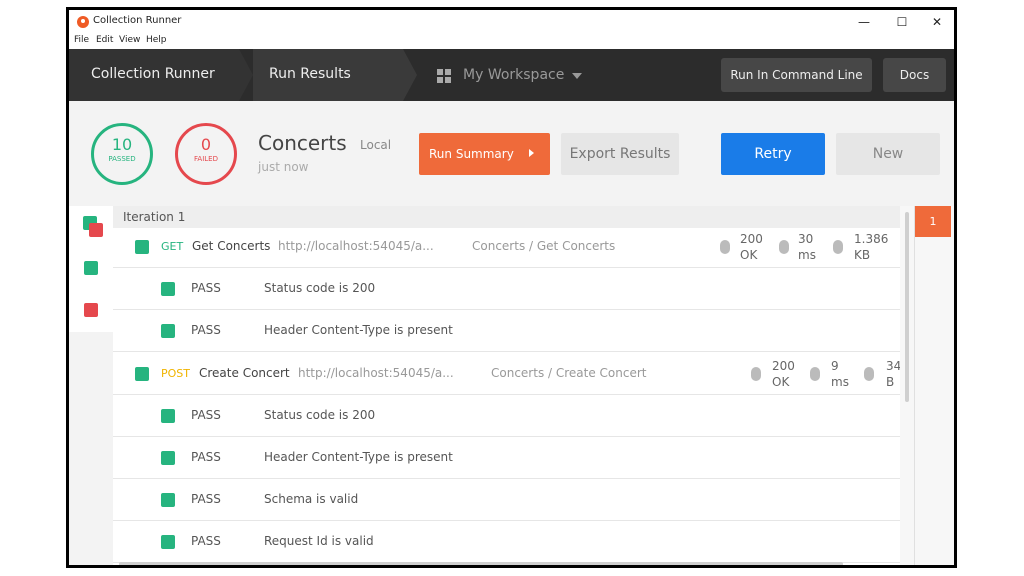 The image size is (1024, 576). I want to click on failed-counter: 0 FAILED, so click(206, 154).